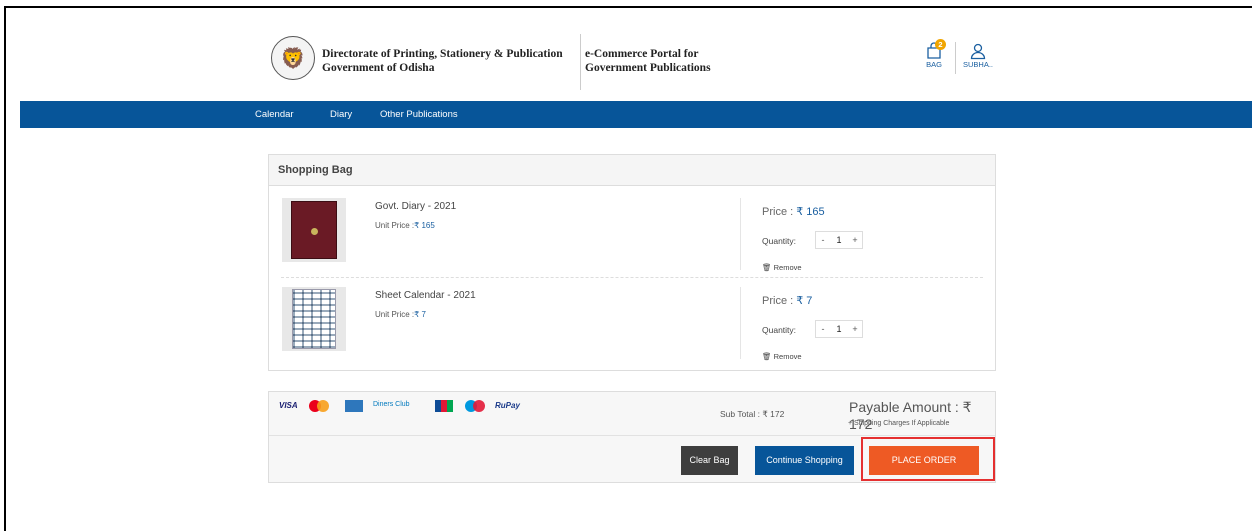  What do you see at coordinates (400, 314) in the screenshot?
I see `unit-price: Unit Price :₹ 7` at bounding box center [400, 314].